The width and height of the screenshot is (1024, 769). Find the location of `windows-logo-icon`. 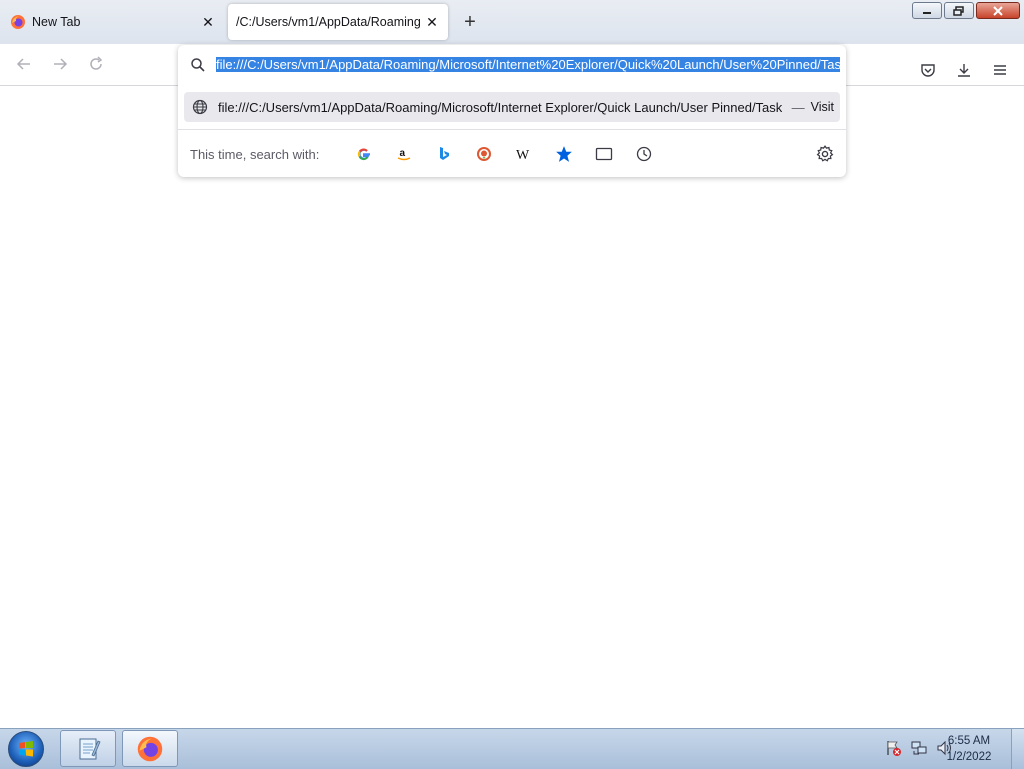

windows-logo-icon is located at coordinates (26, 749).